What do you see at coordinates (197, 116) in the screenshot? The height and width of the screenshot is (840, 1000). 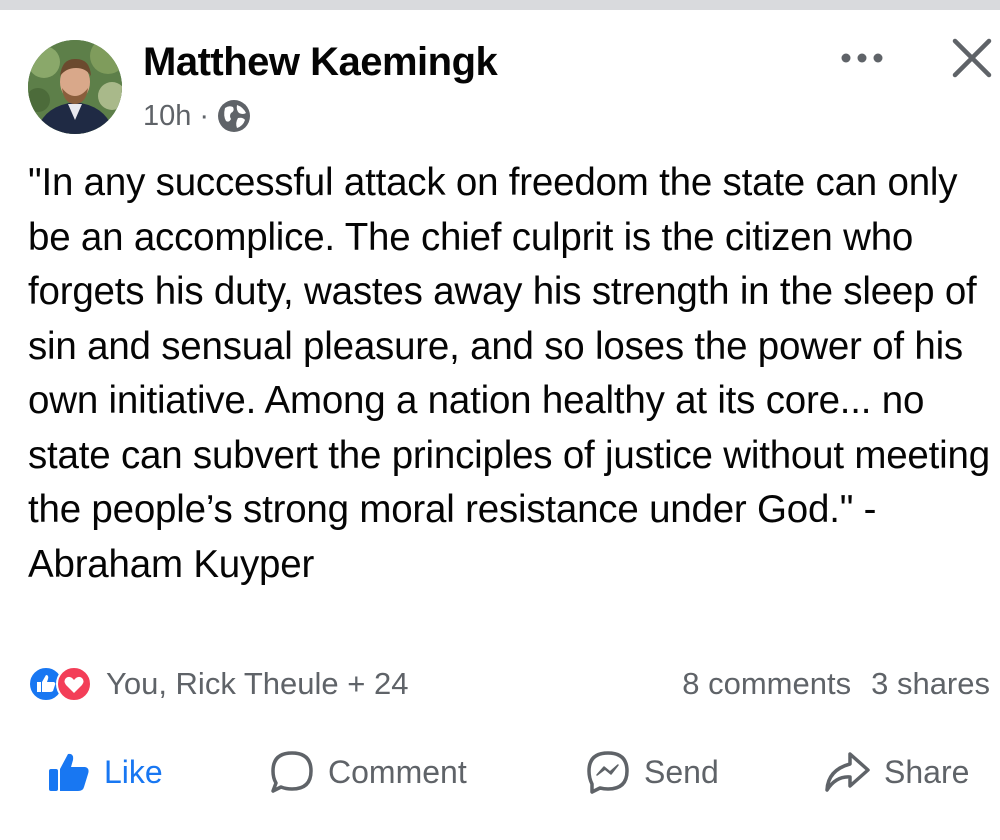 I see `post-meta: 10h ·` at bounding box center [197, 116].